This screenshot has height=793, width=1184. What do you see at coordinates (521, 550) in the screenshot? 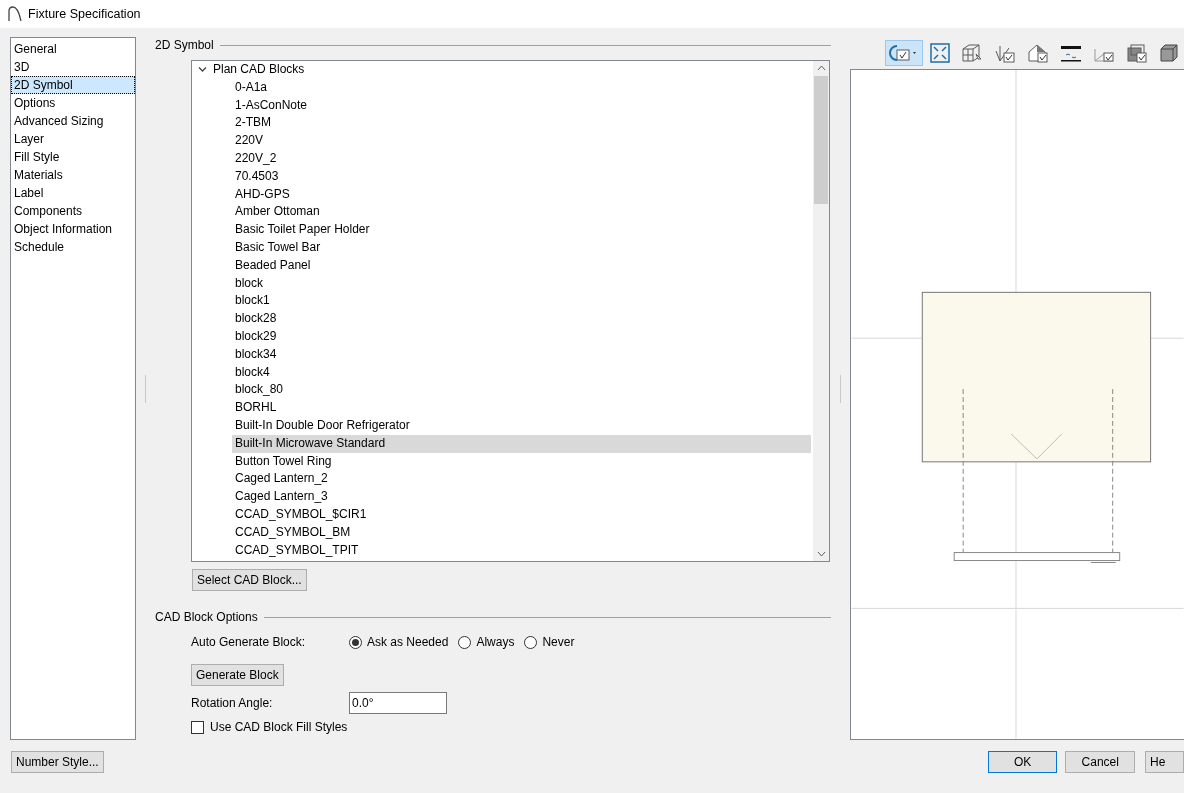
I see `tree-item: CCAD_SYMBOL_TPIT` at bounding box center [521, 550].